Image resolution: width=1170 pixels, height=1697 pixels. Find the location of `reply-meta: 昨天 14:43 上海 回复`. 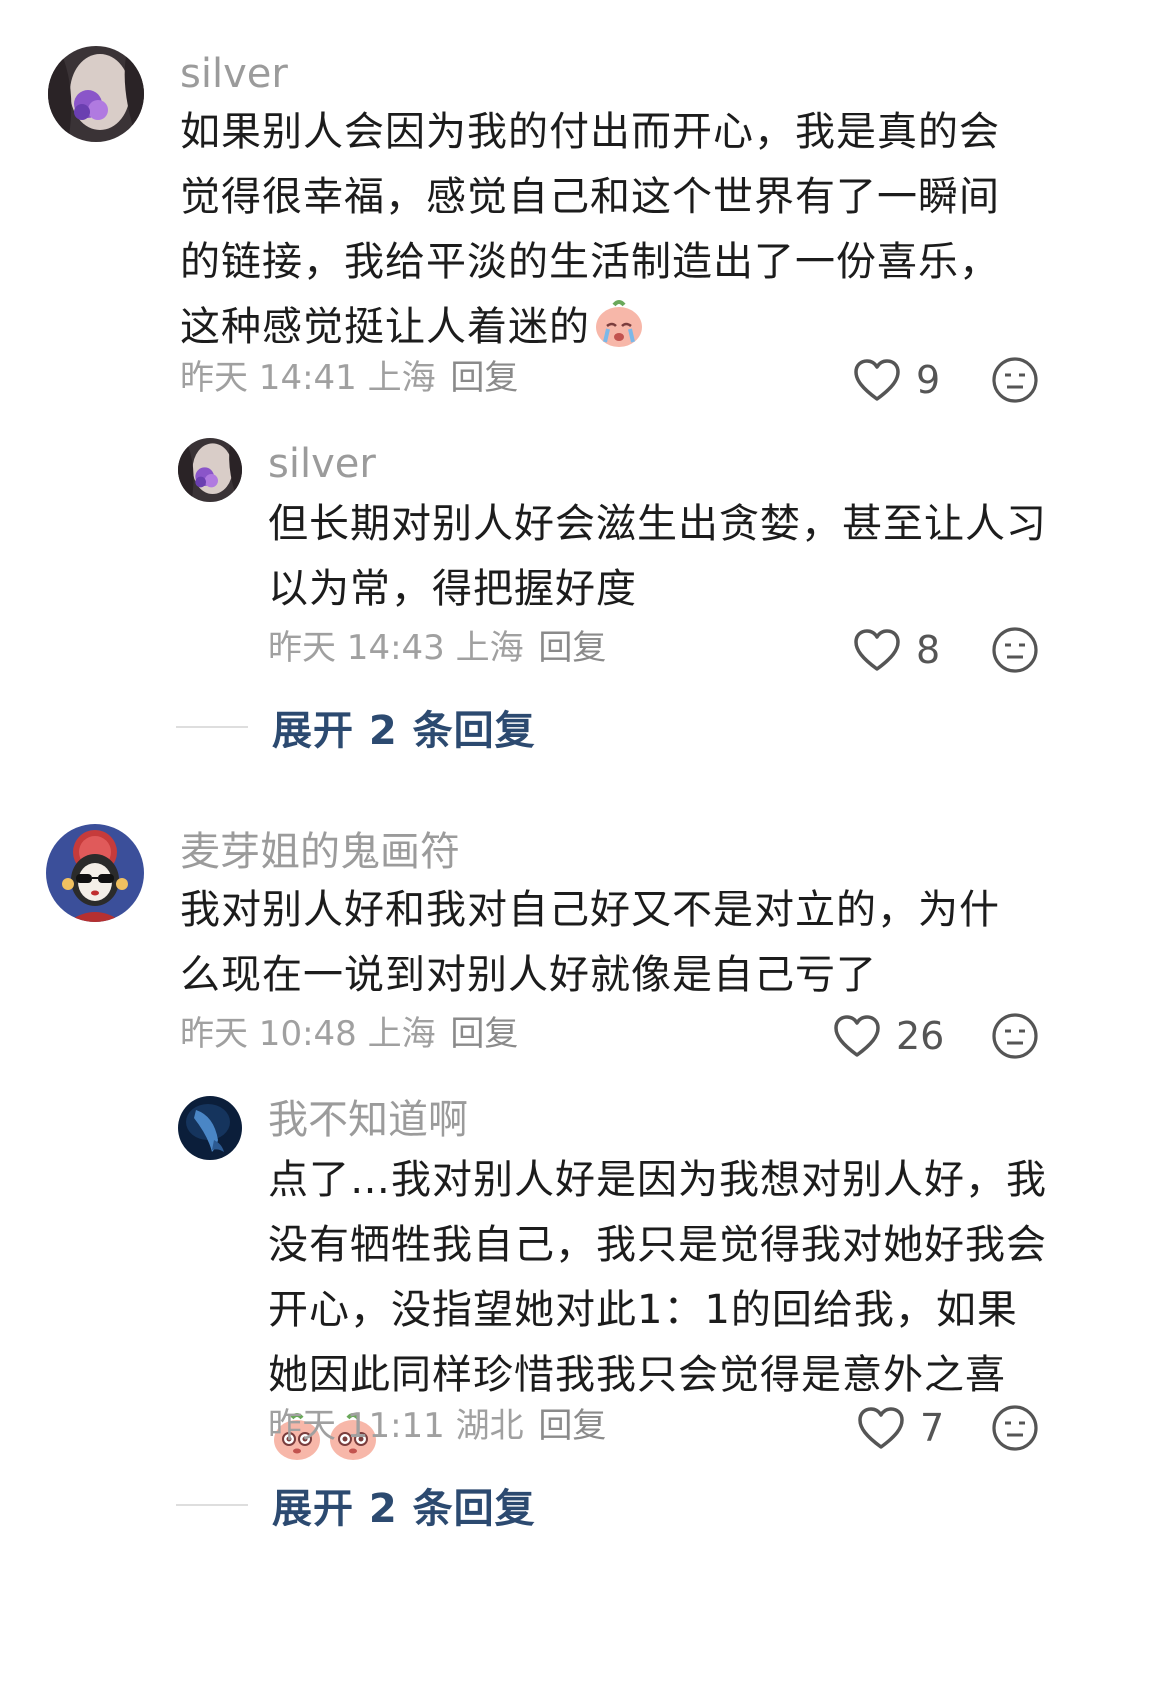

reply-meta: 昨天 14:43 上海 回复 is located at coordinates (437, 648).